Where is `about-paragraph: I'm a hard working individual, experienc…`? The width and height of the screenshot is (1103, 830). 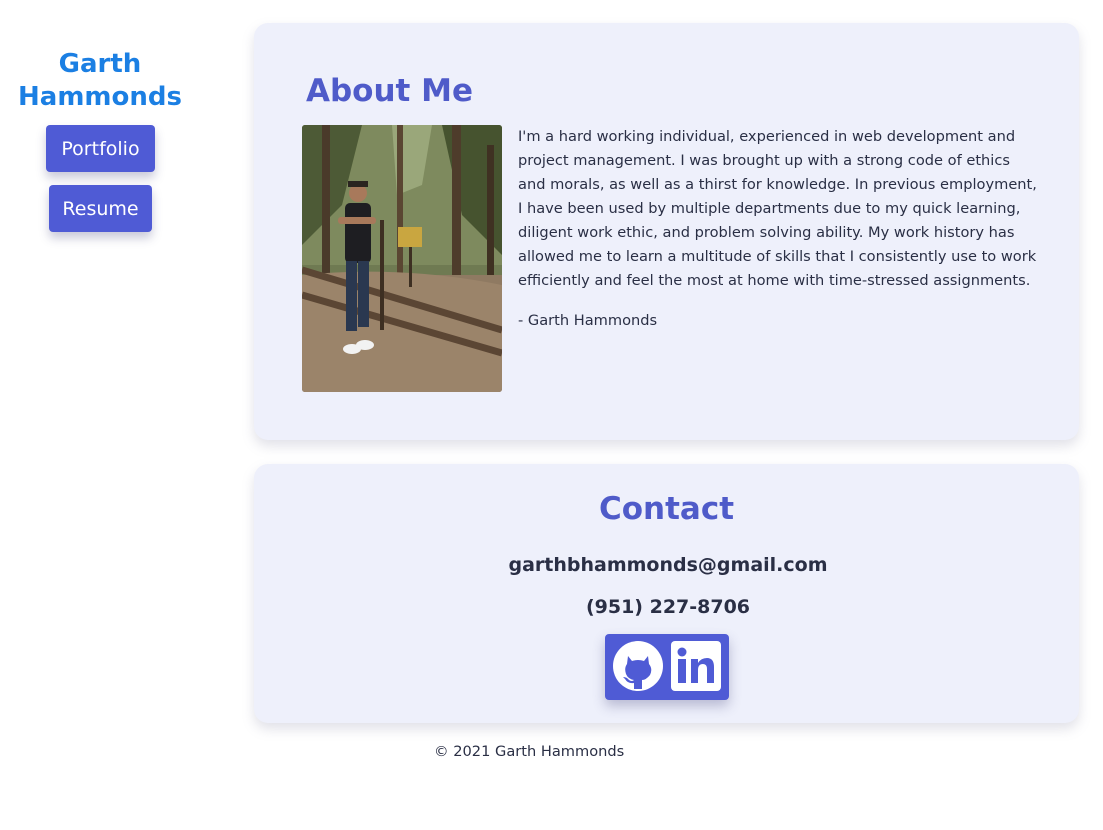
about-paragraph: I'm a hard working individual, experienc… is located at coordinates (777, 208).